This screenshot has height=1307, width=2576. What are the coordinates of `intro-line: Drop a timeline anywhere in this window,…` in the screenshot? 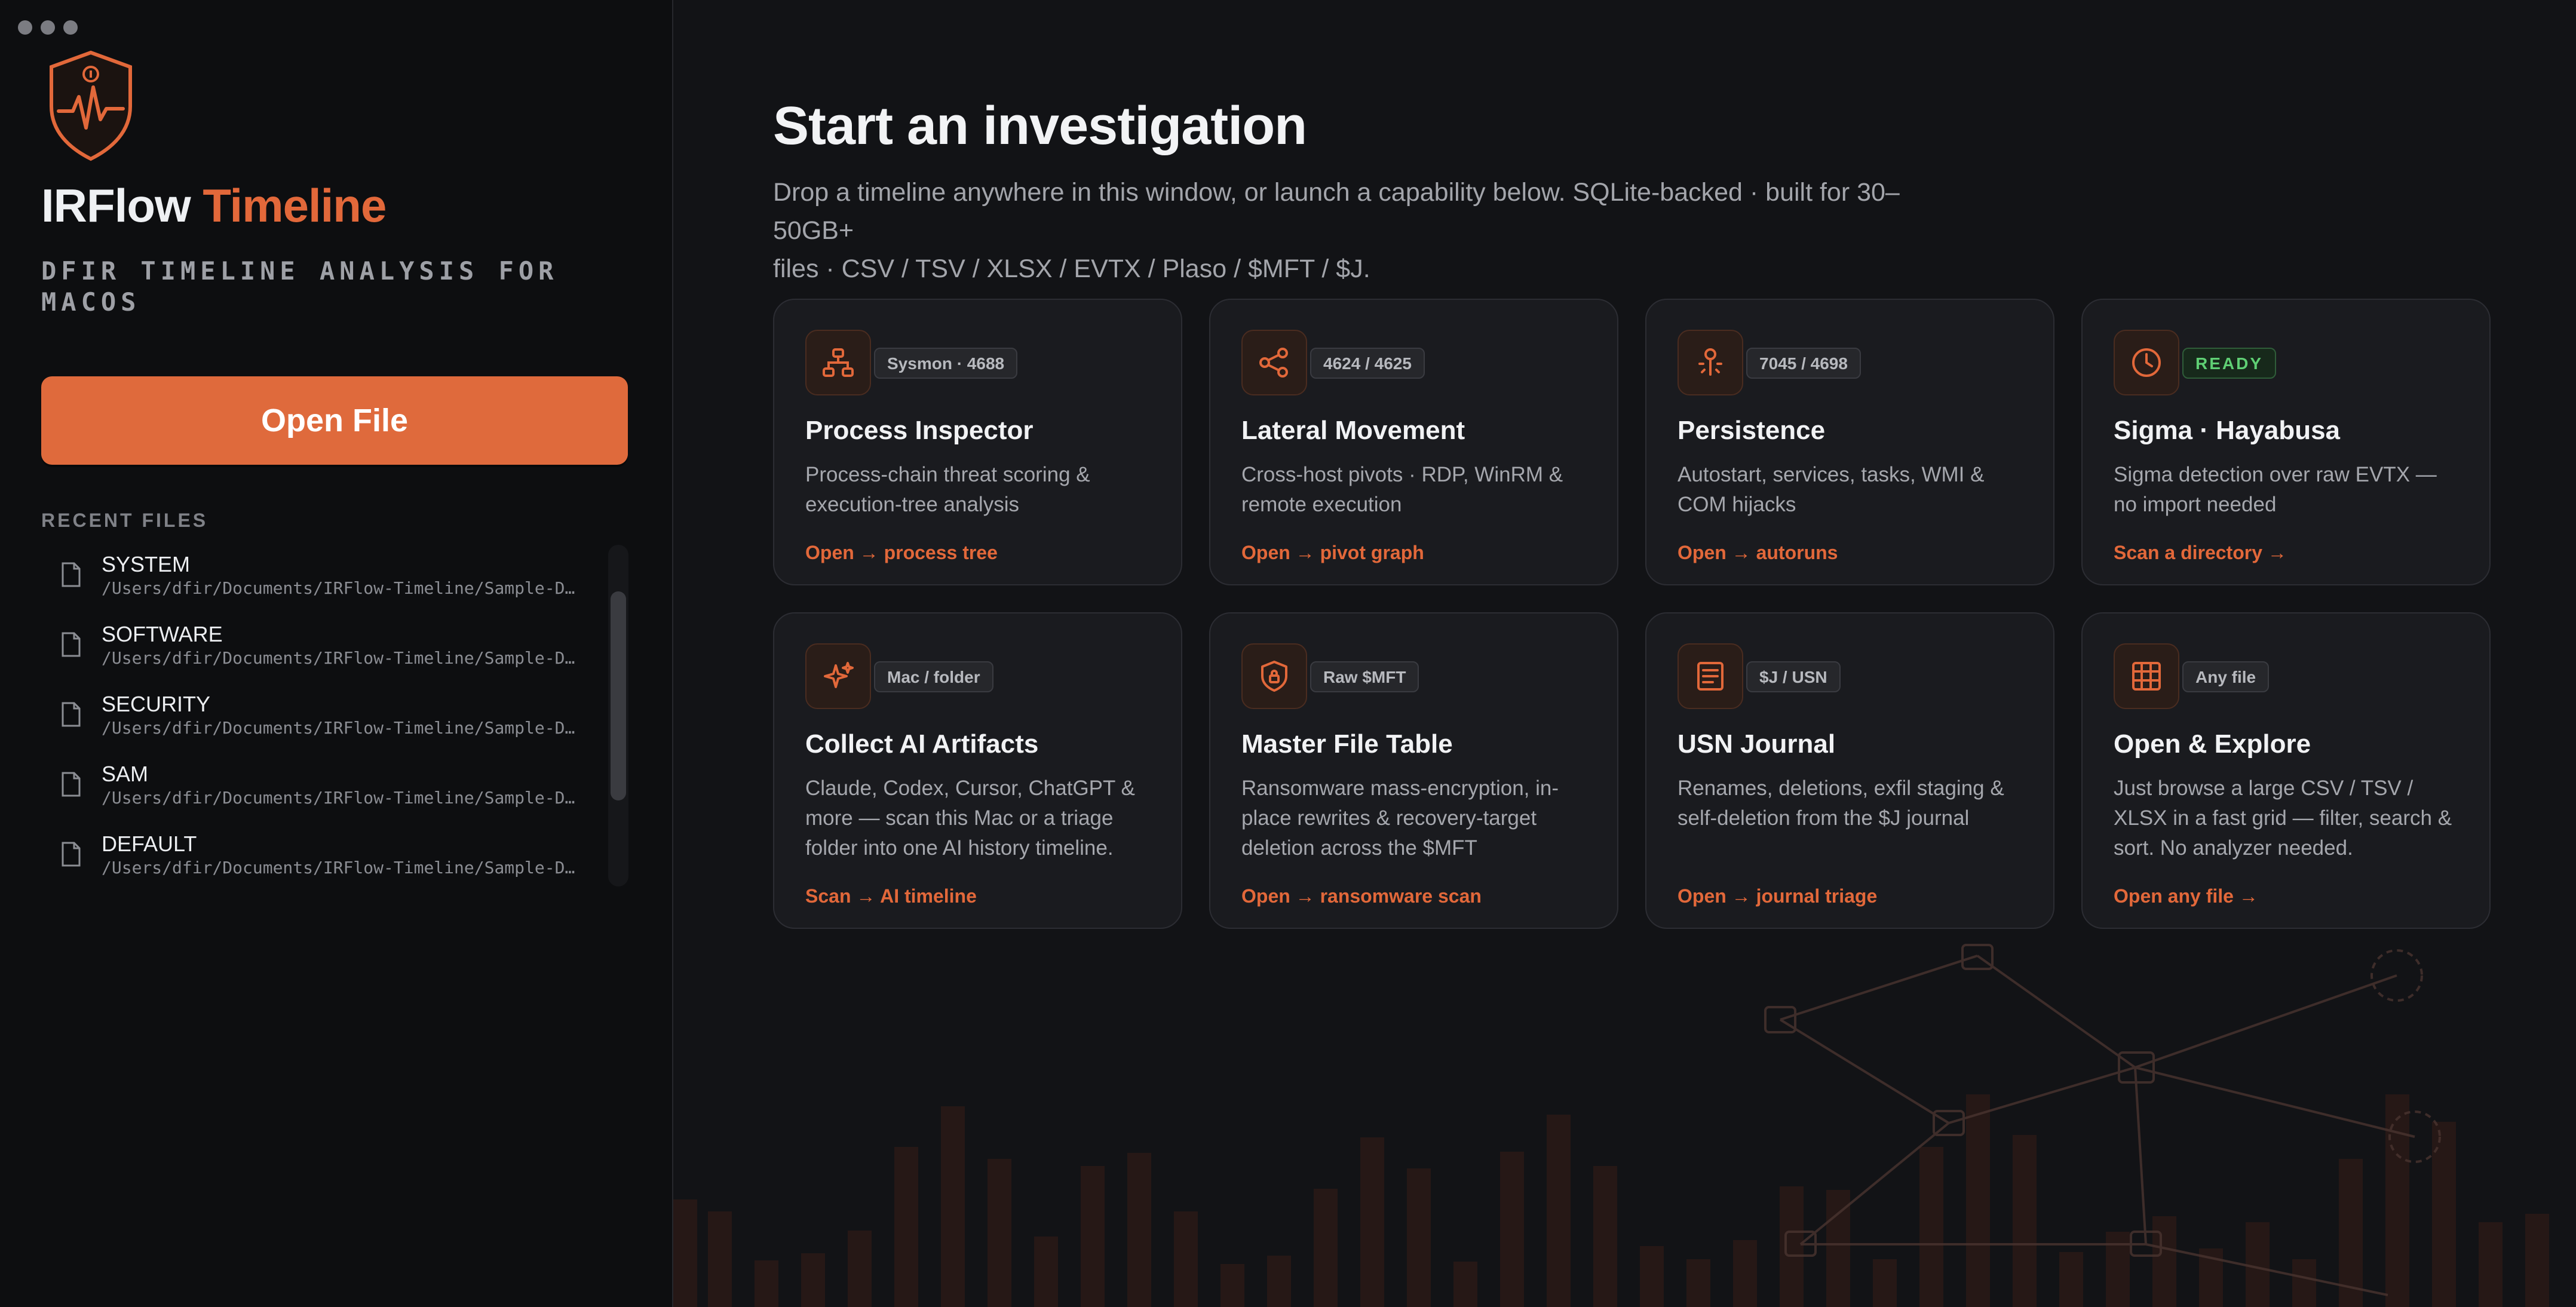 It's located at (1337, 211).